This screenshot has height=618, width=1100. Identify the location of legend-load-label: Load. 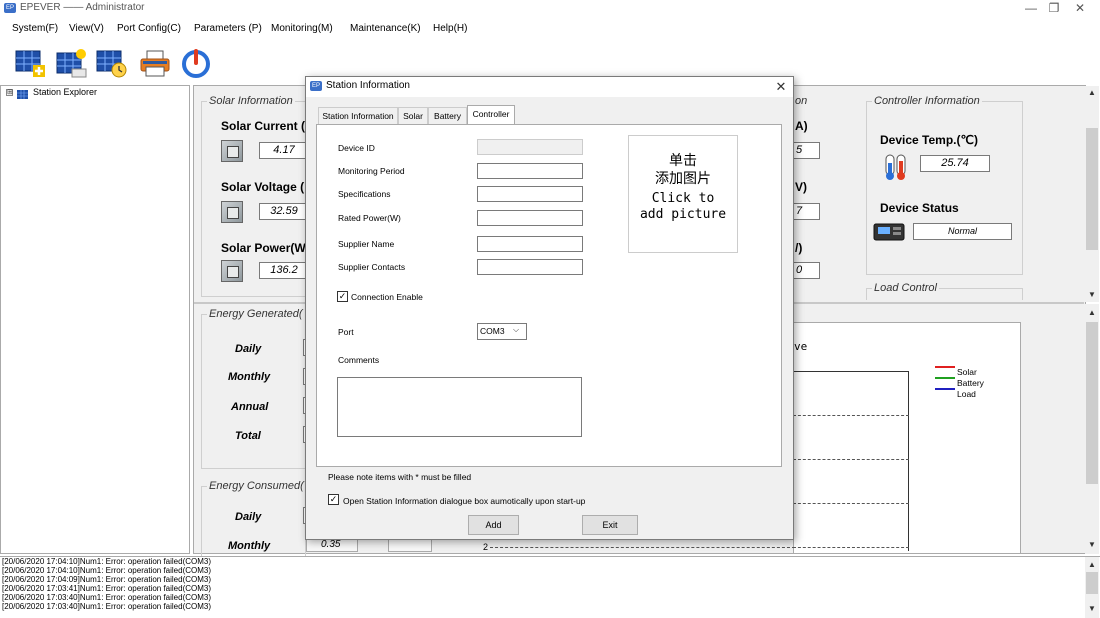
(966, 394).